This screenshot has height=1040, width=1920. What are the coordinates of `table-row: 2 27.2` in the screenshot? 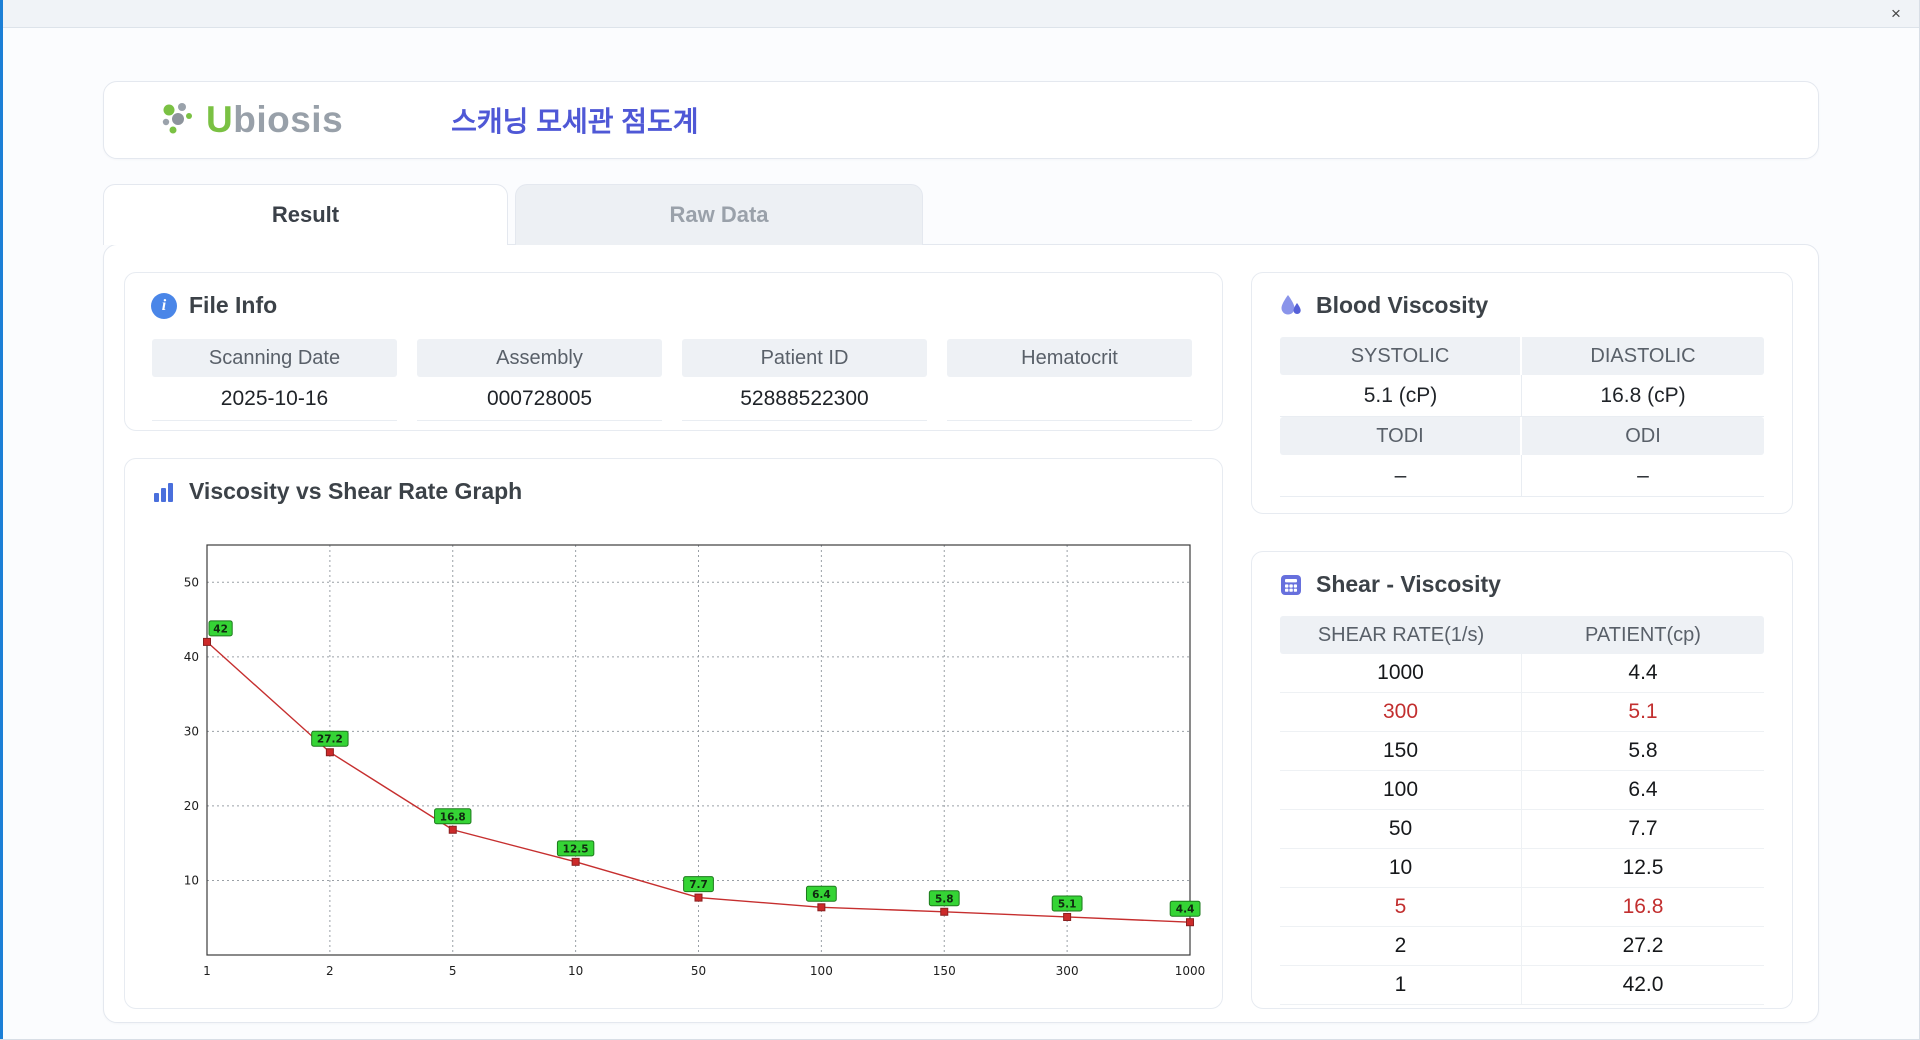 It's located at (1522, 946).